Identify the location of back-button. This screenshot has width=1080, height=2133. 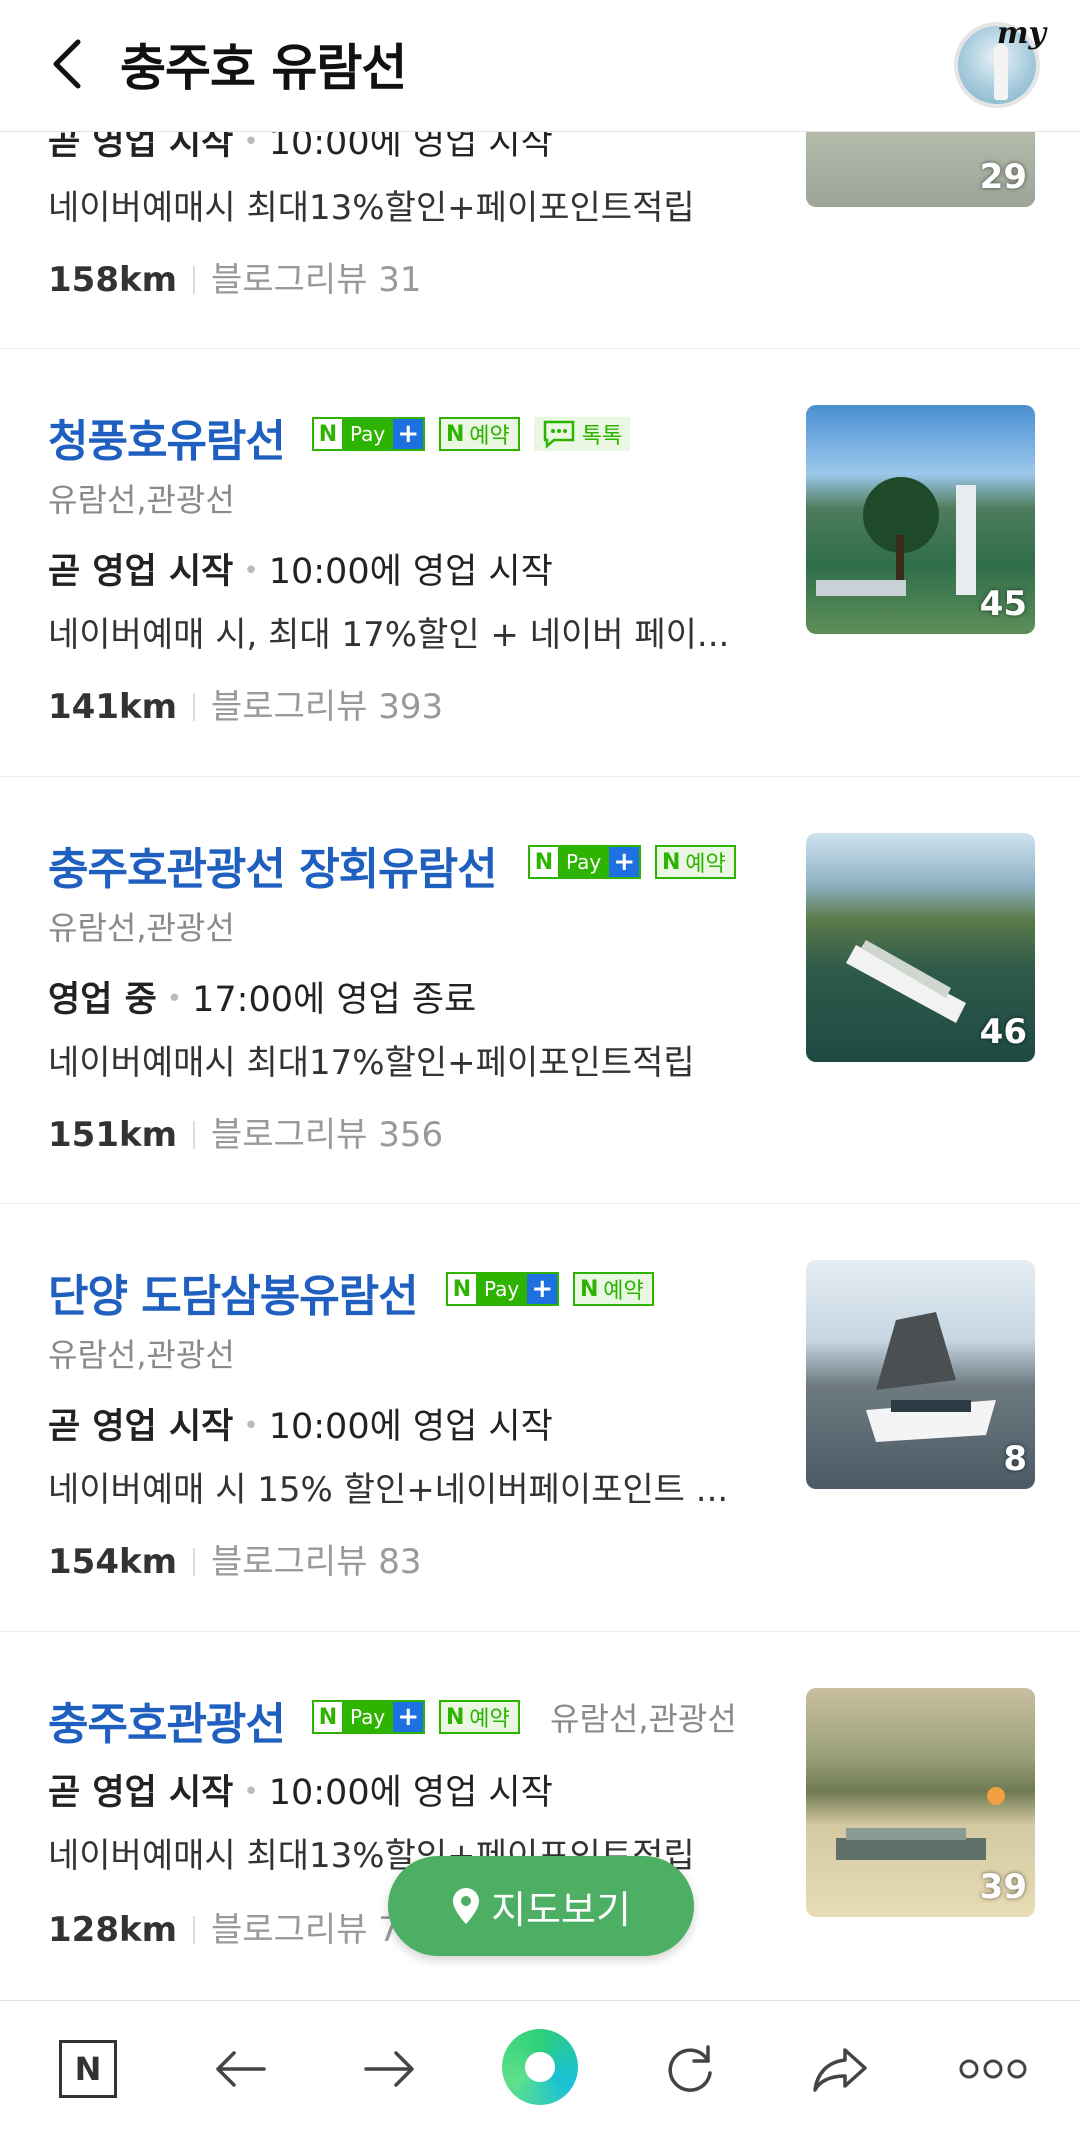
(70, 64).